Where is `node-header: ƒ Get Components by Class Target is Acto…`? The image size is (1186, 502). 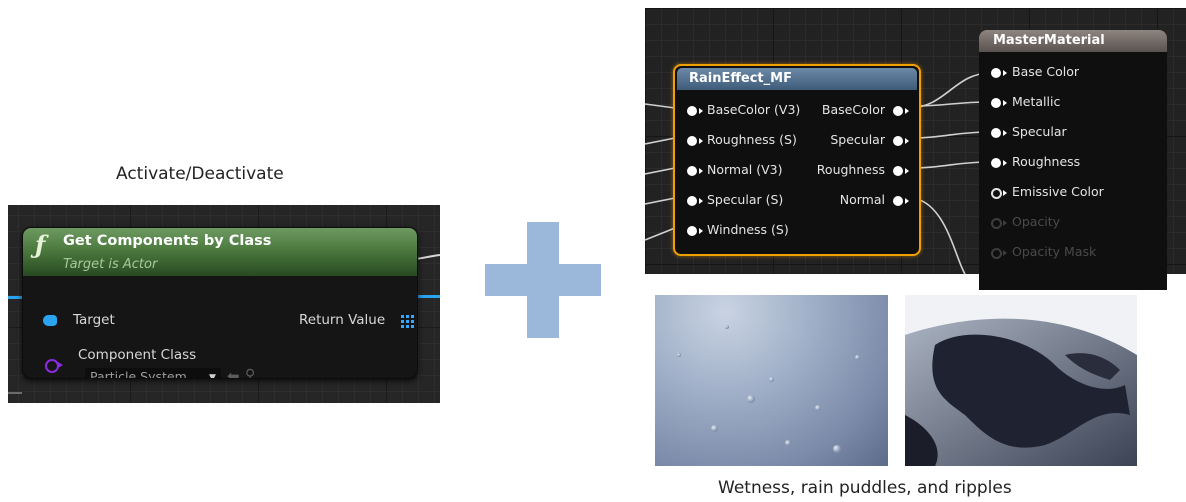
node-header: ƒ Get Components by Class Target is Acto… is located at coordinates (220, 252).